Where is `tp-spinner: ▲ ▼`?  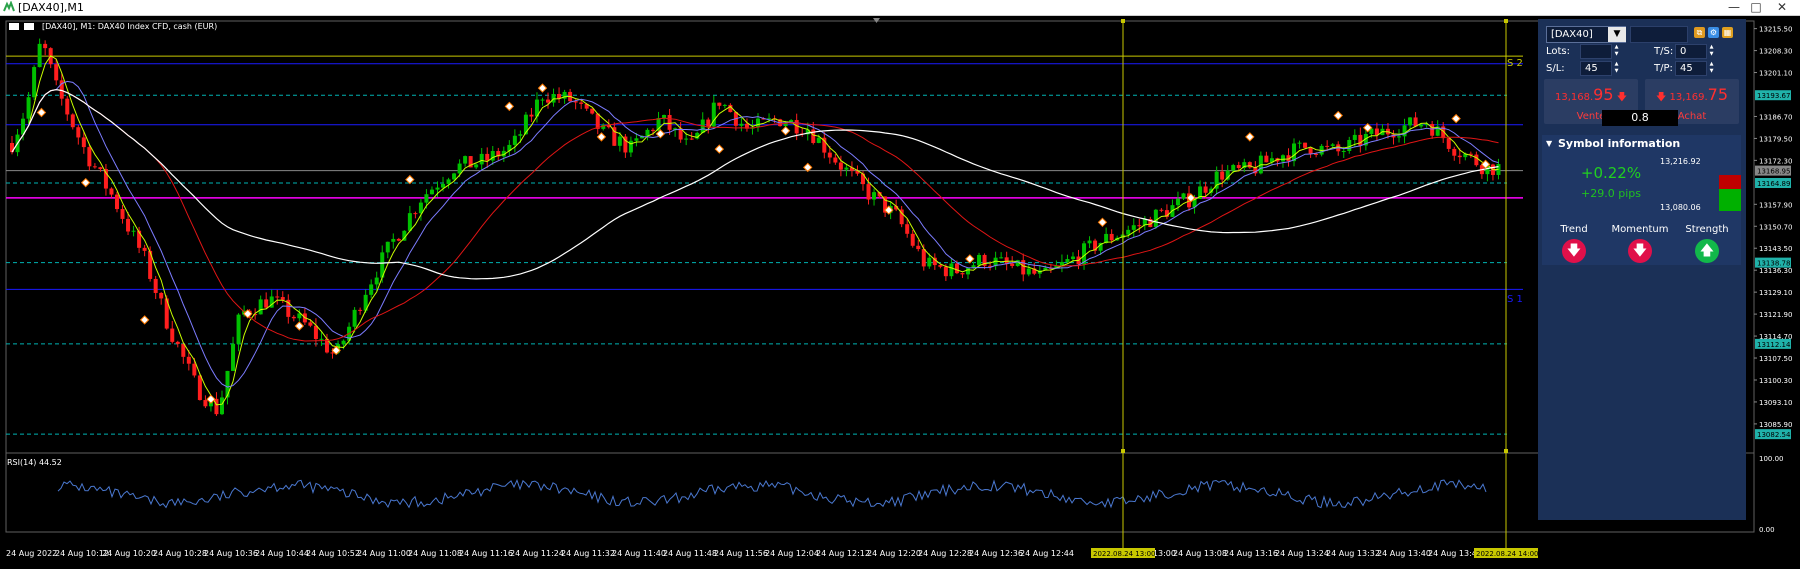
tp-spinner: ▲ ▼ is located at coordinates (1711, 68).